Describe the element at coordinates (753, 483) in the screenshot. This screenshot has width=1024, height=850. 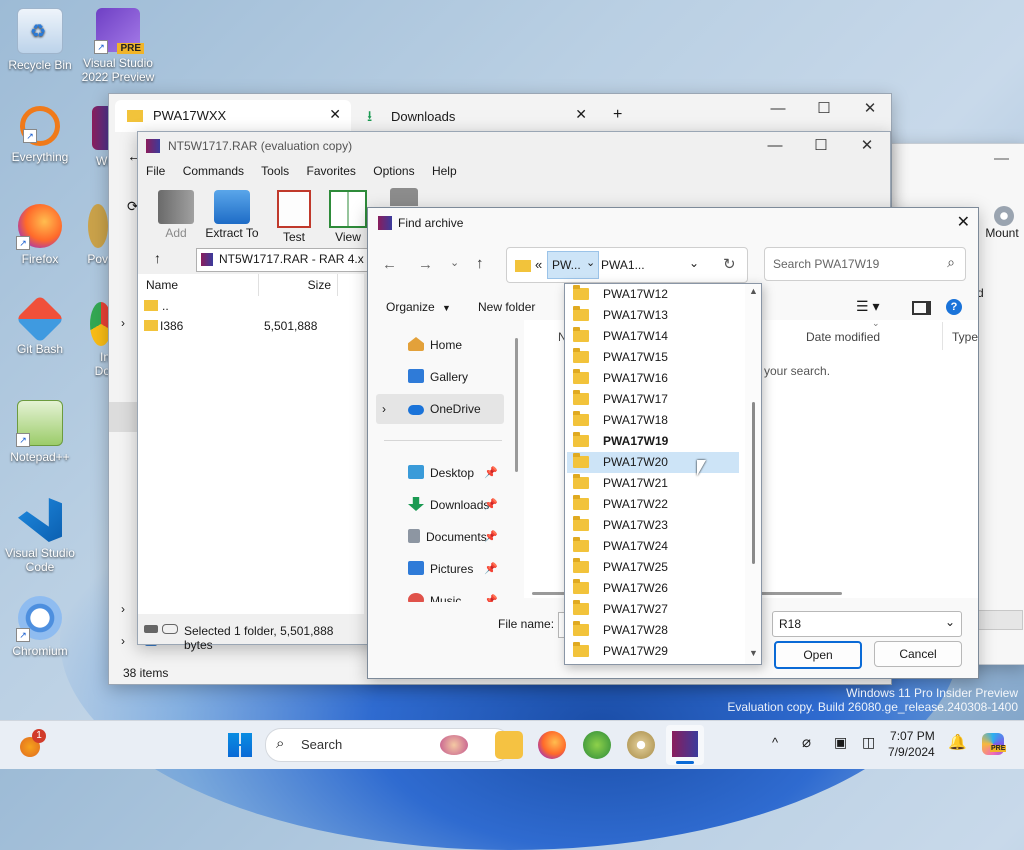
I see `scrollbar-thumb` at that location.